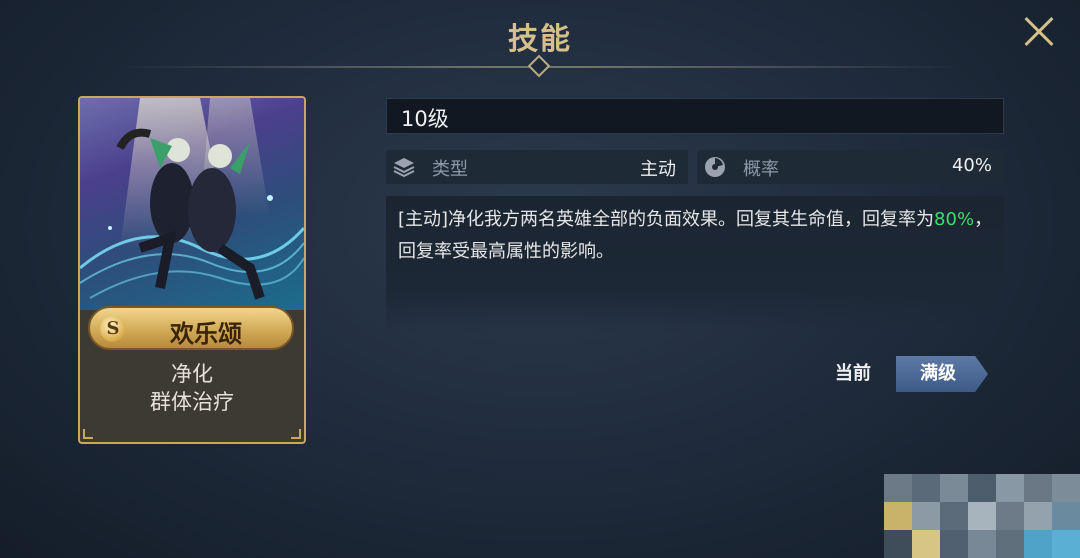 This screenshot has width=1080, height=558. What do you see at coordinates (192, 204) in the screenshot?
I see `skill-card-art` at bounding box center [192, 204].